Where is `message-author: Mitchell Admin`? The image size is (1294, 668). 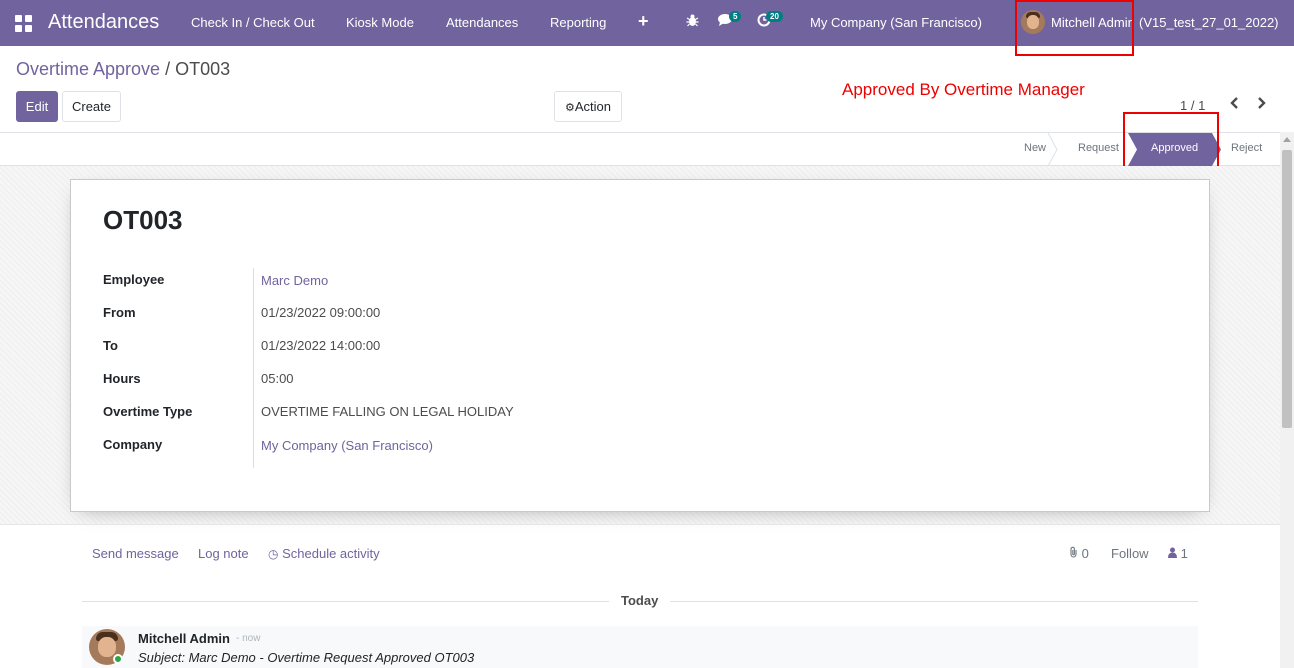
message-author: Mitchell Admin is located at coordinates (184, 638).